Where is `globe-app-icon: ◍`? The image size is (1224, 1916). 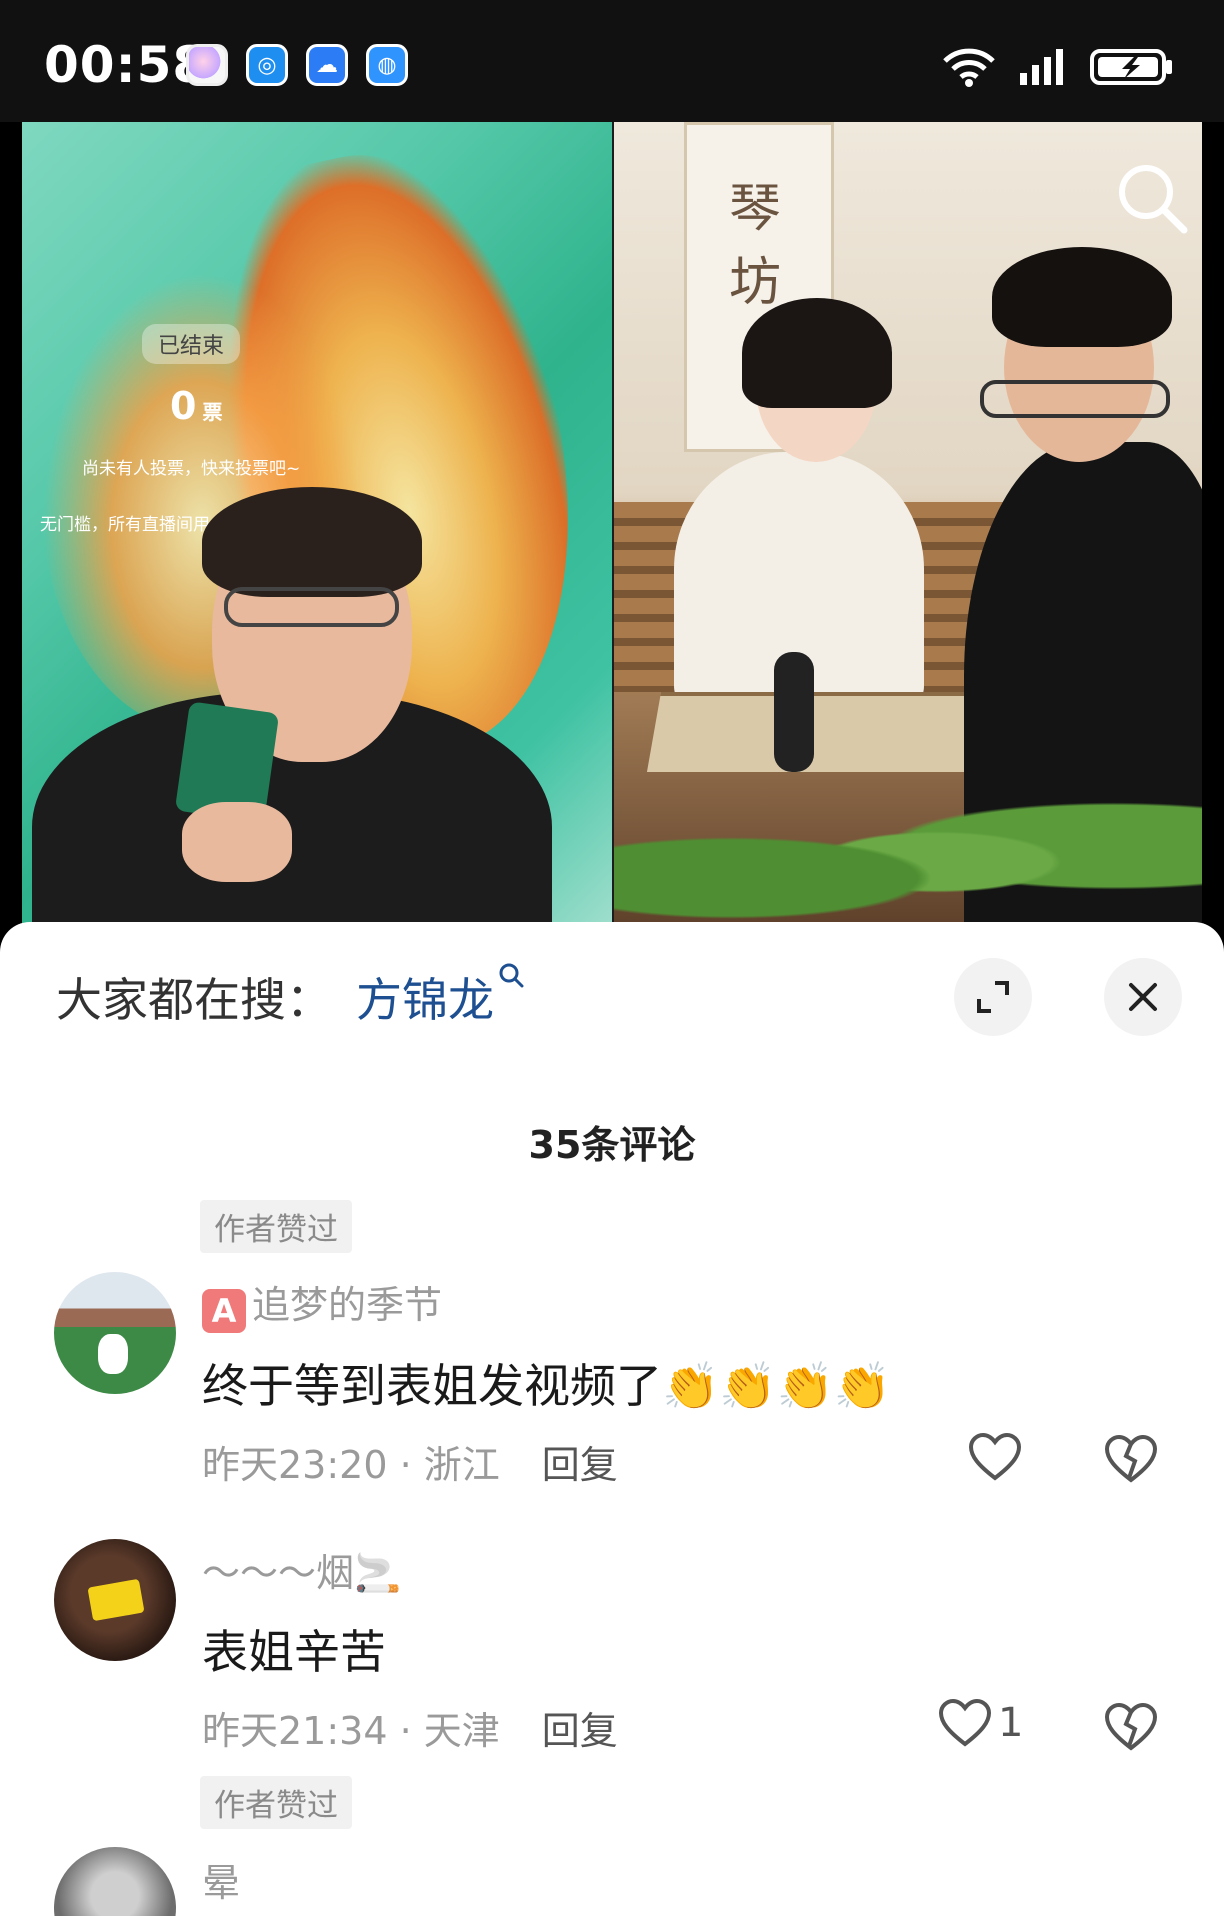
globe-app-icon: ◍ is located at coordinates (387, 65).